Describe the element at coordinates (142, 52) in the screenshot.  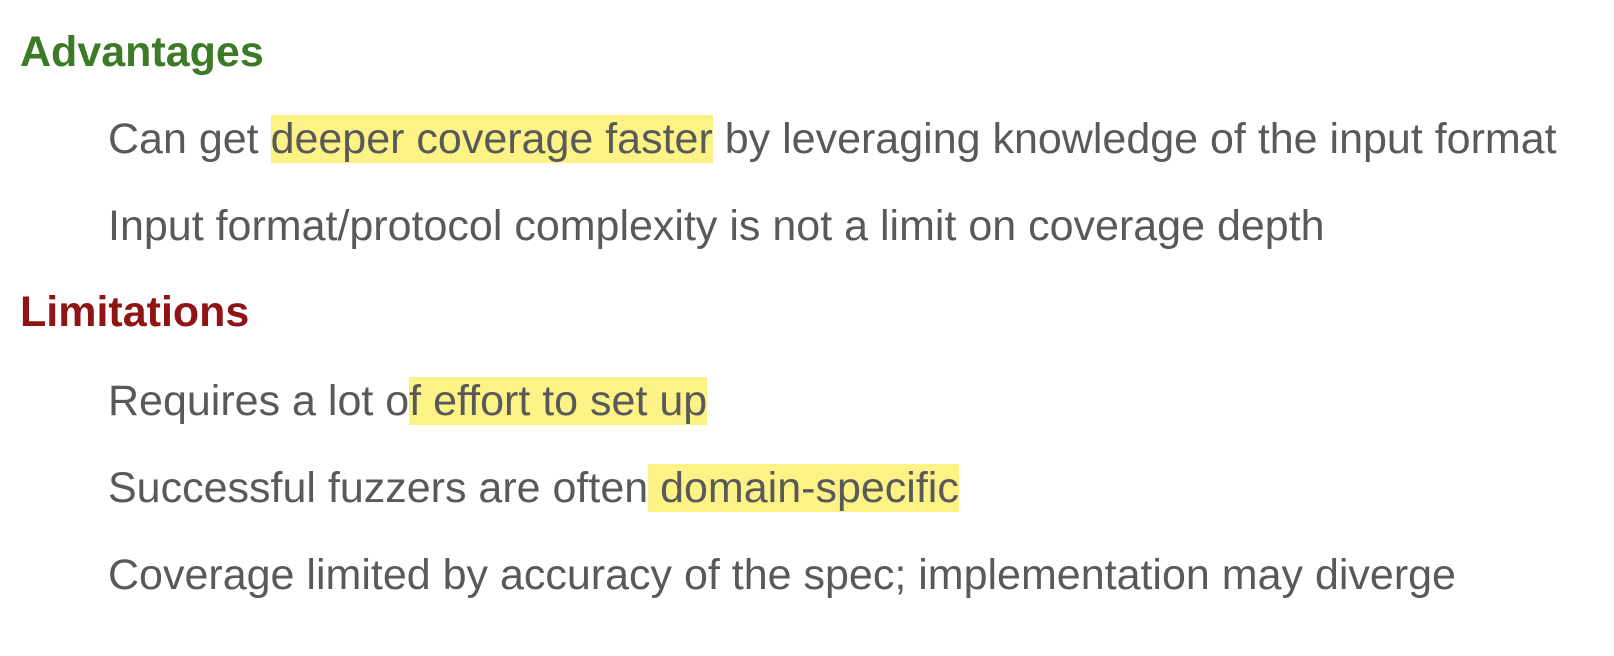
I see `advantages-heading: Advantages` at that location.